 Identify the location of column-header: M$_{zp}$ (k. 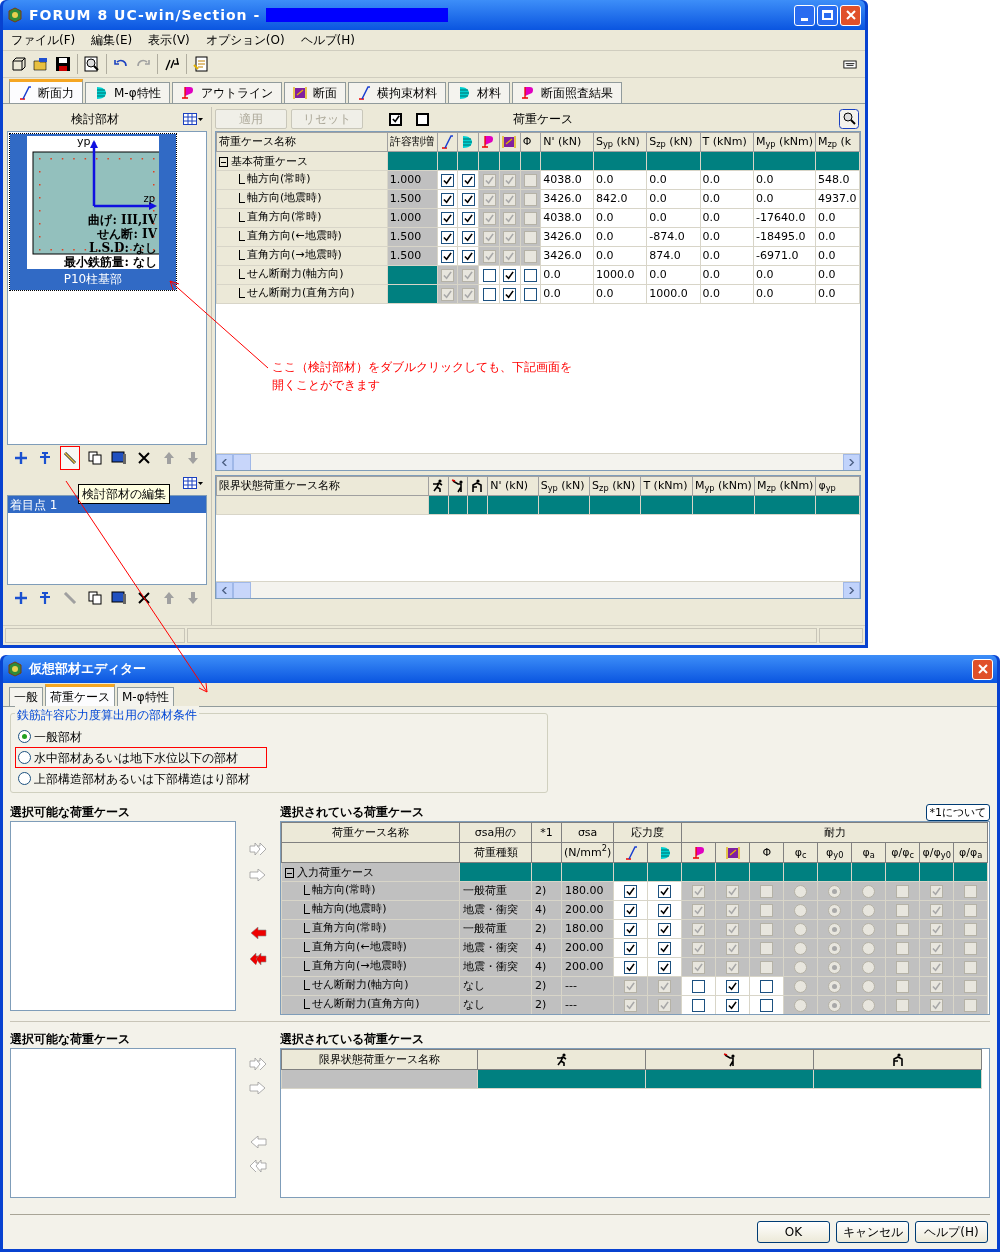
(835, 141).